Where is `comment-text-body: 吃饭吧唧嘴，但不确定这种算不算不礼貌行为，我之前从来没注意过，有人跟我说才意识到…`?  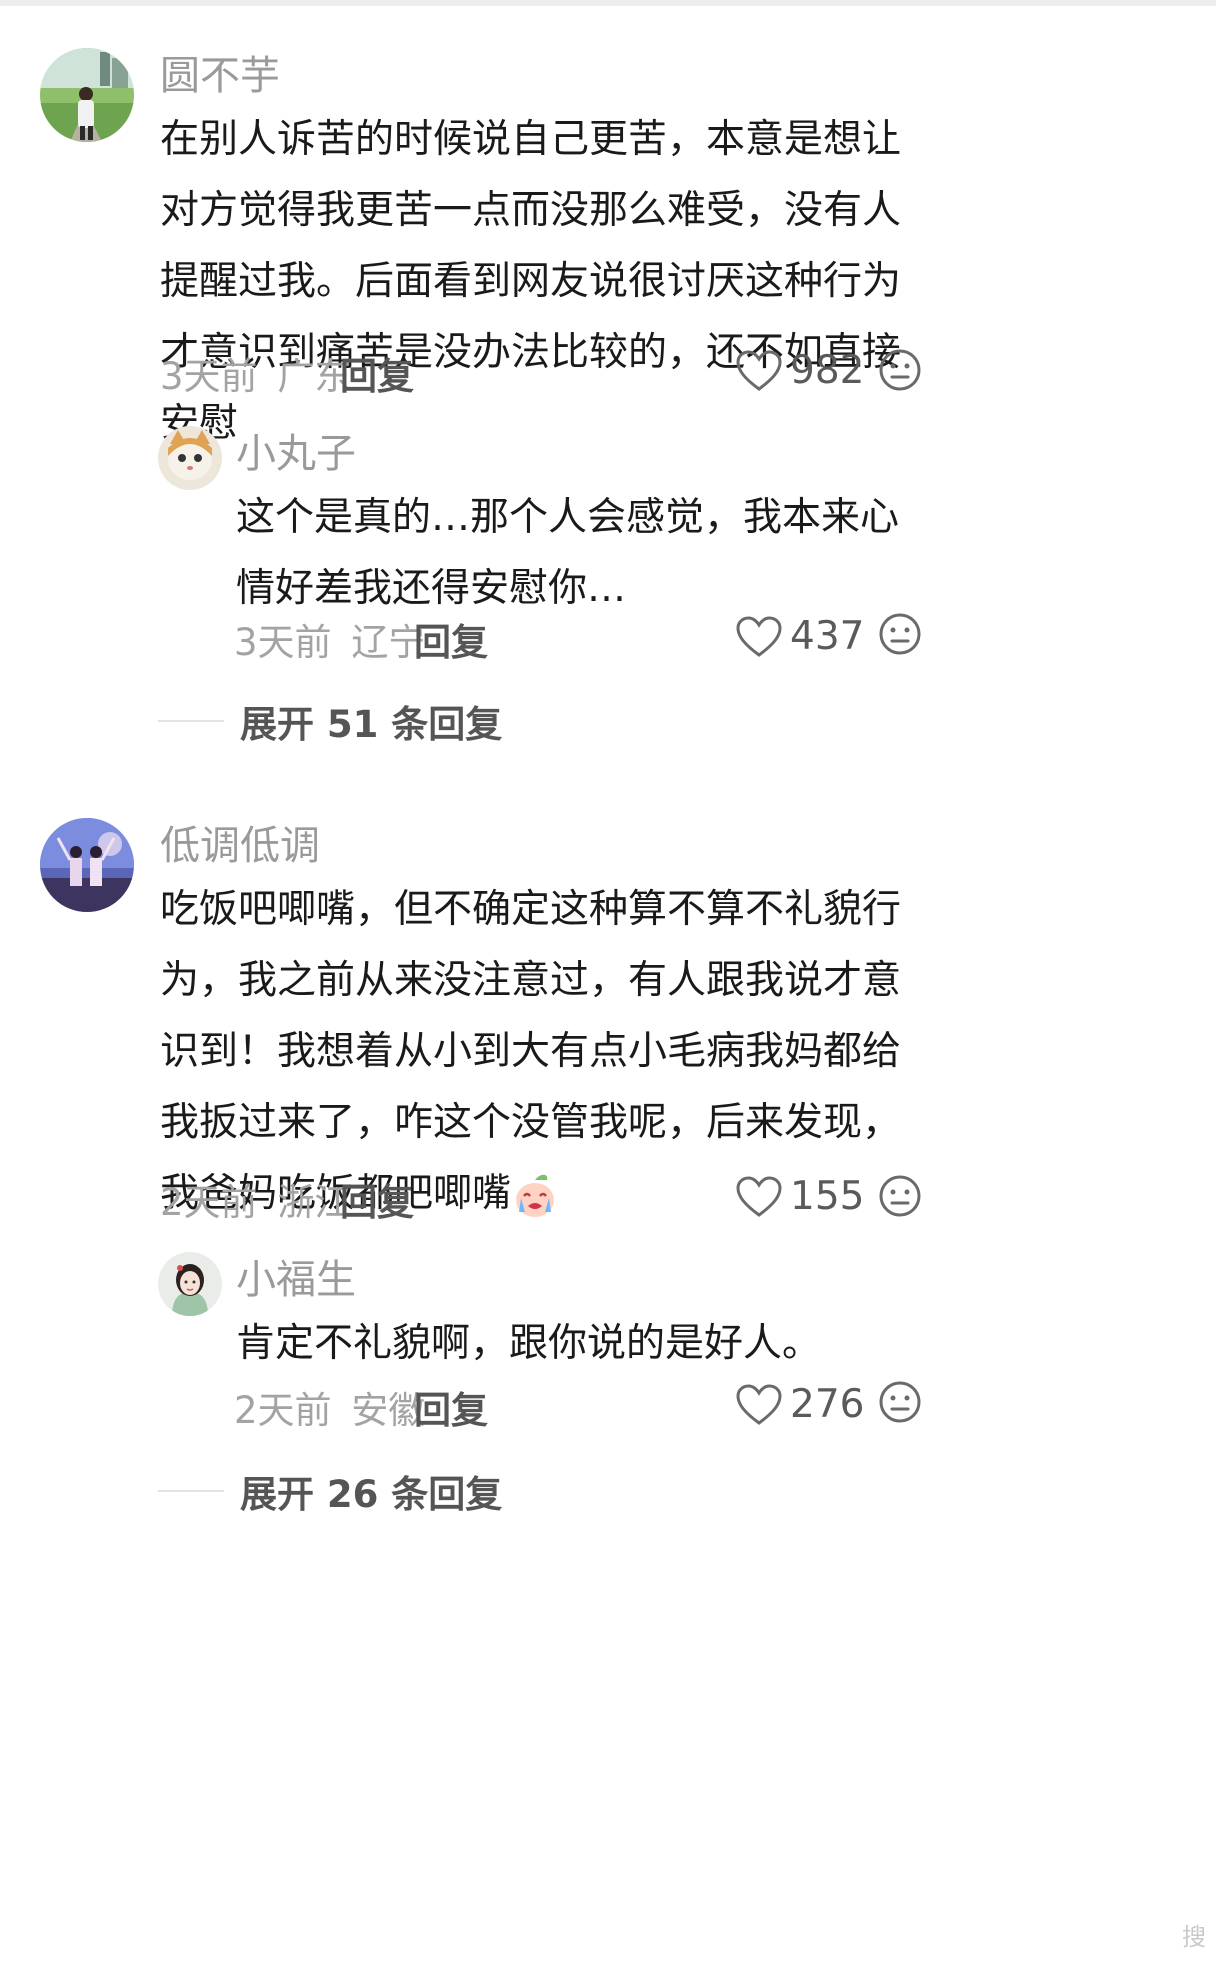
comment-text-body: 吃饭吧唧嘴，但不确定这种算不算不礼貌行为，我之前从来没注意过，有人跟我说才意识到… is located at coordinates (531, 1051).